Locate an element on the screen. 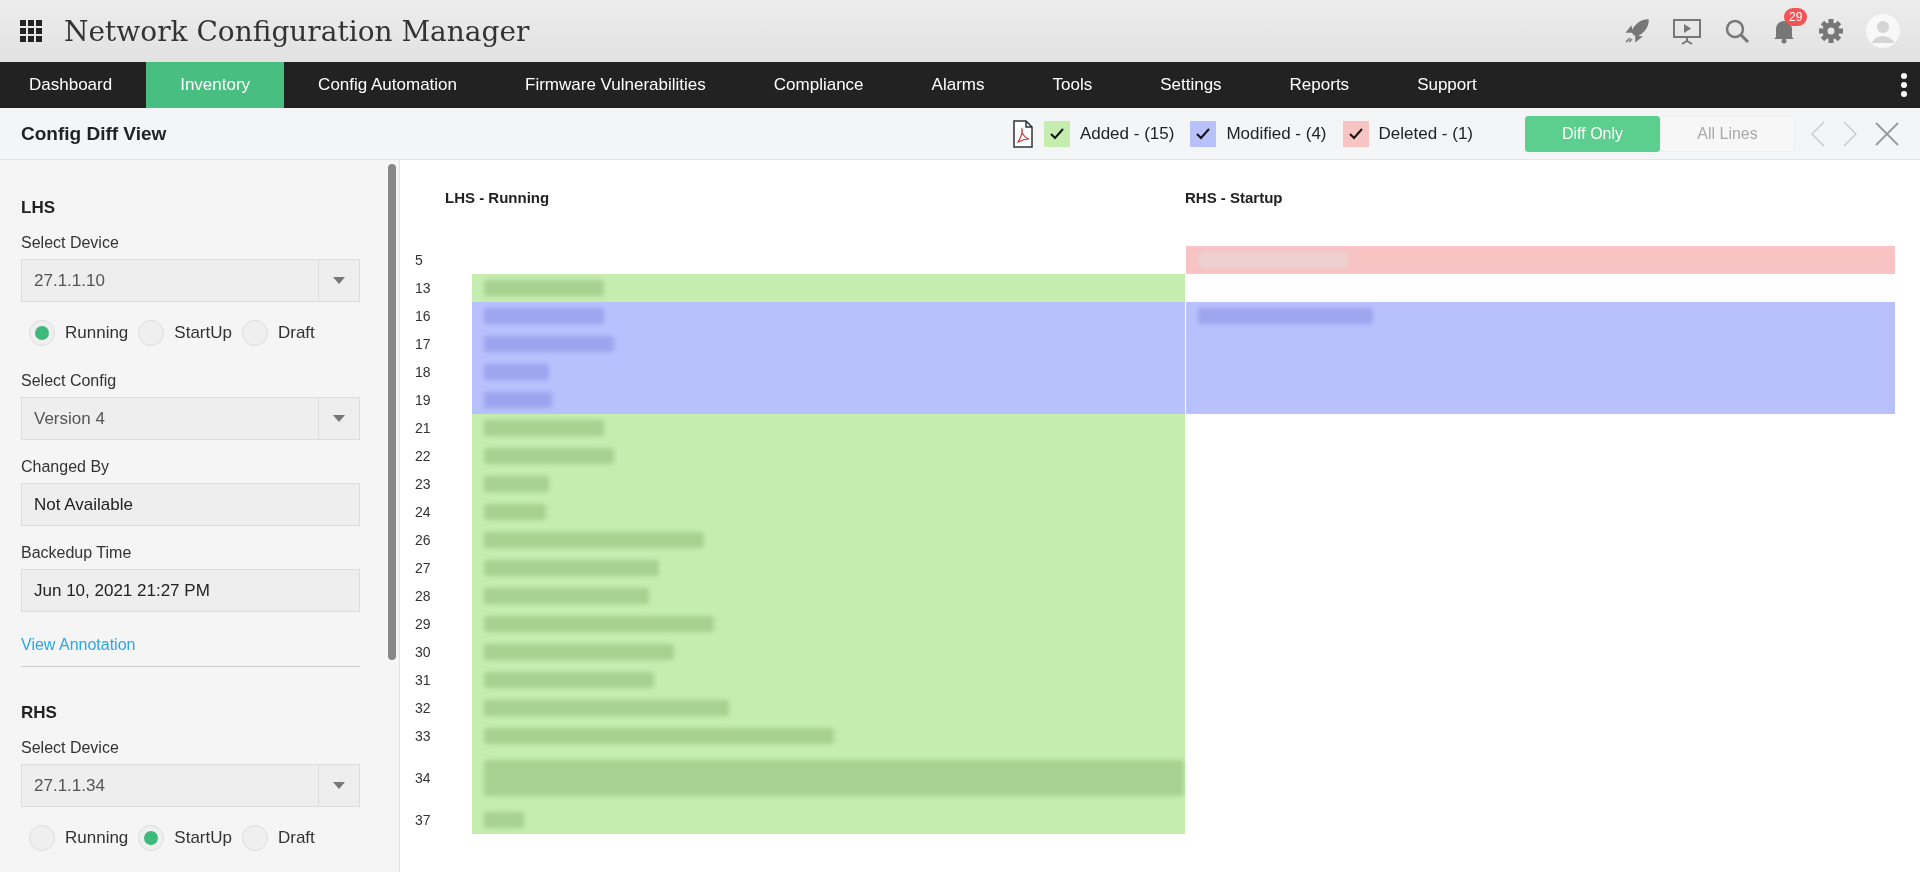  nav-tab: Settings is located at coordinates (1191, 85).